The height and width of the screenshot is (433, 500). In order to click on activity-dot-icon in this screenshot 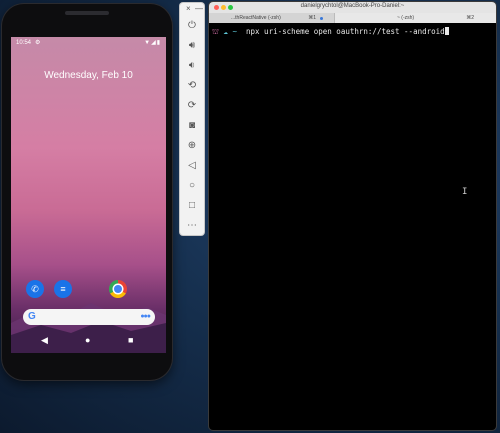, I will do `click(321, 18)`.